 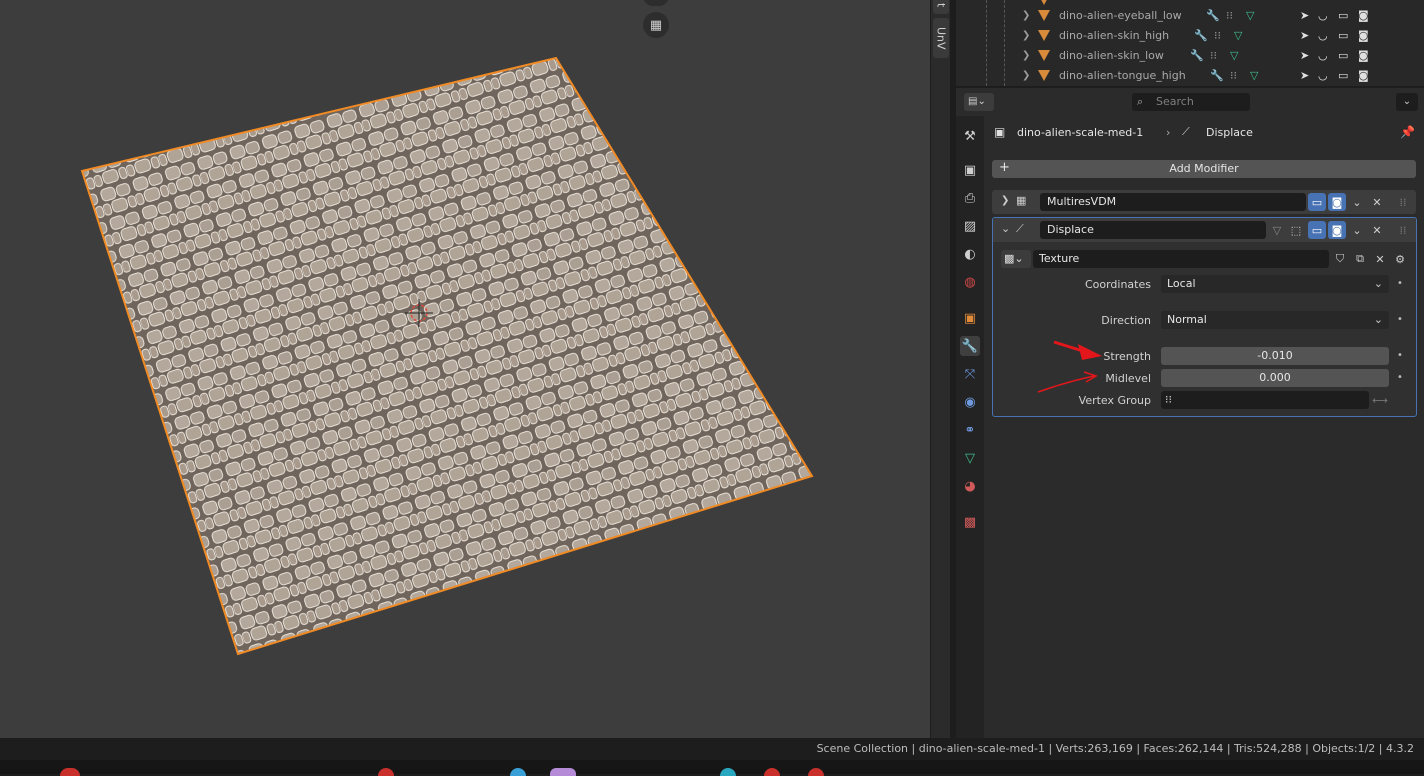 What do you see at coordinates (1067, 382) in the screenshot?
I see `midlevel-annotation-arrow` at bounding box center [1067, 382].